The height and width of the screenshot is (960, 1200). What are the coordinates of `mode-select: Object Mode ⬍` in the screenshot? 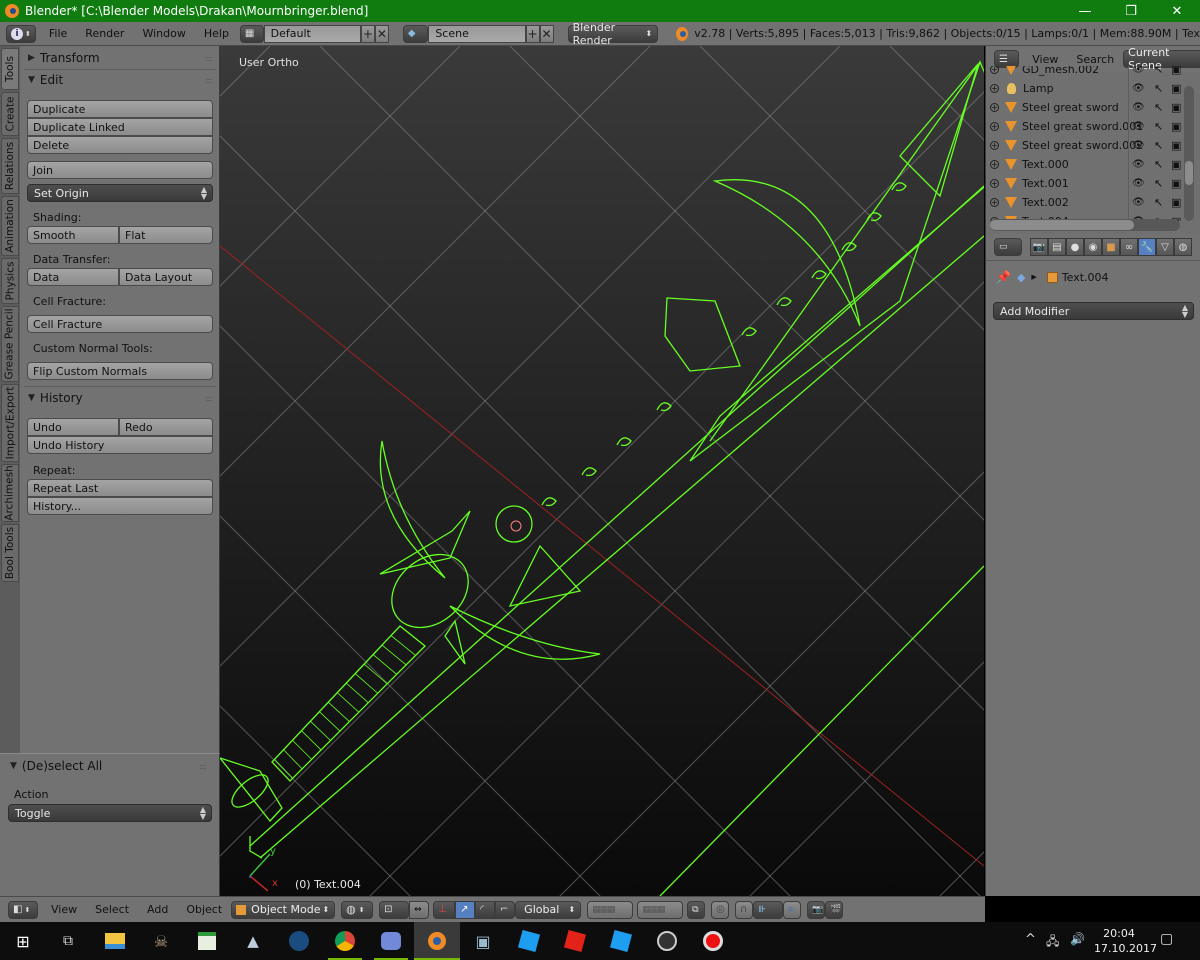 It's located at (283, 909).